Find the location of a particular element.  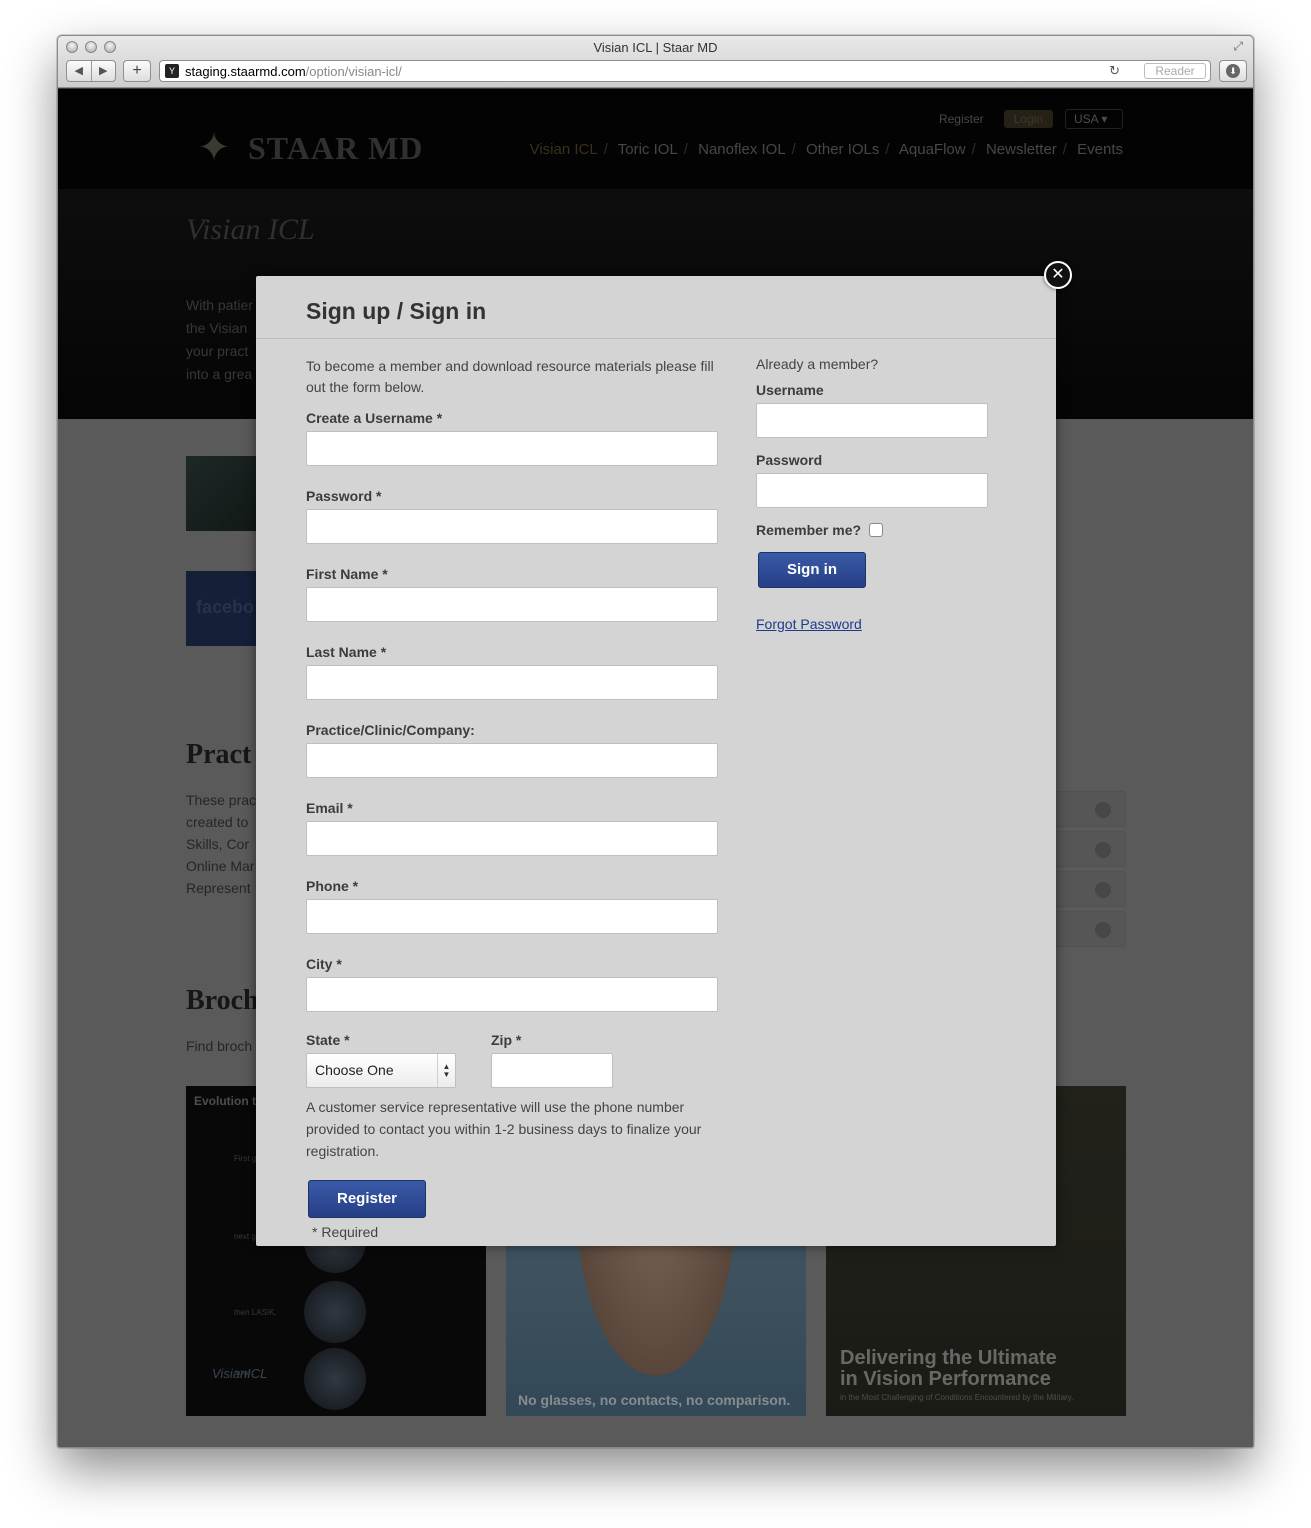

window-title: Visian ICL | Staar MD is located at coordinates (655, 47).